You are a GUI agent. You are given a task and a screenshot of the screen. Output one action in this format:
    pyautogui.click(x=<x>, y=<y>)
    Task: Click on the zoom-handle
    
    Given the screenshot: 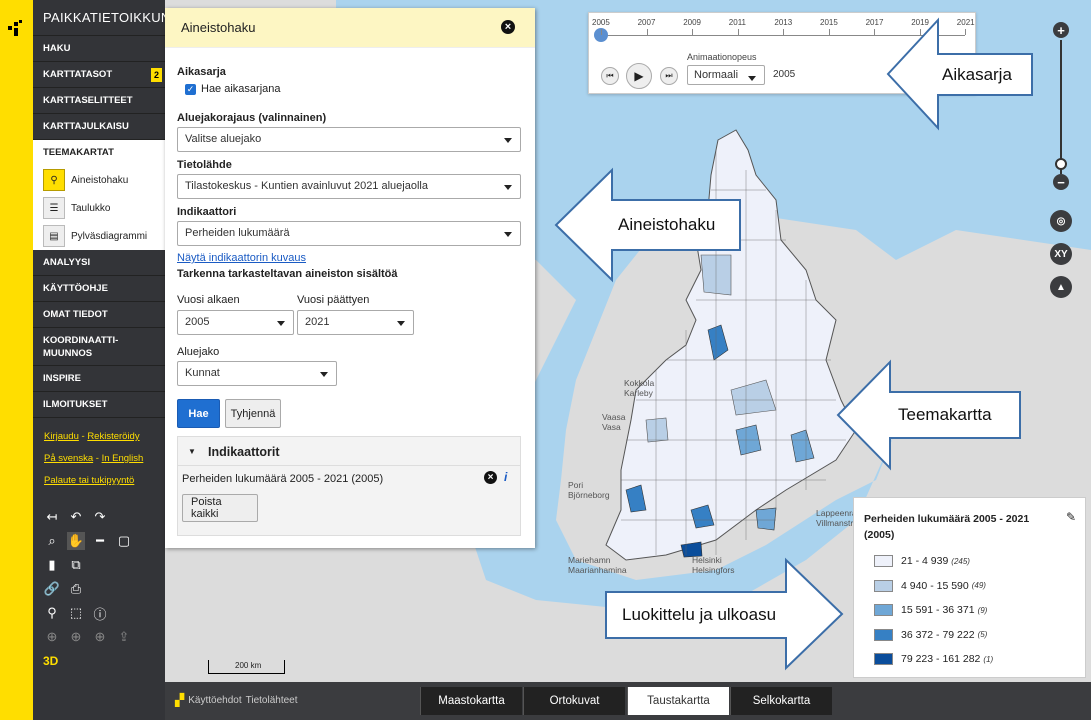 What is the action you would take?
    pyautogui.click(x=1061, y=164)
    